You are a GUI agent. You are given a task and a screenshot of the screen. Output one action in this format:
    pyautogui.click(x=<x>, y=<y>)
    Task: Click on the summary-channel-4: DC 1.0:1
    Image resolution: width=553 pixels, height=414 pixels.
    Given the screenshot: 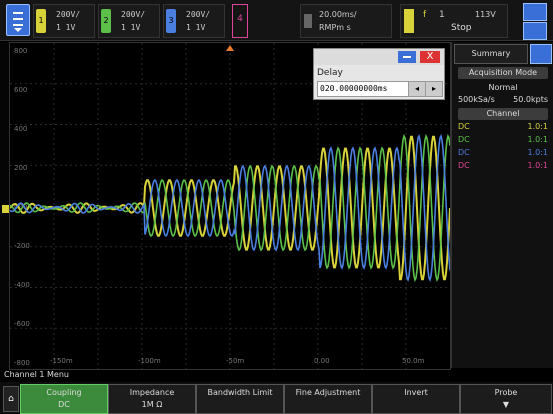 What is the action you would take?
    pyautogui.click(x=503, y=165)
    